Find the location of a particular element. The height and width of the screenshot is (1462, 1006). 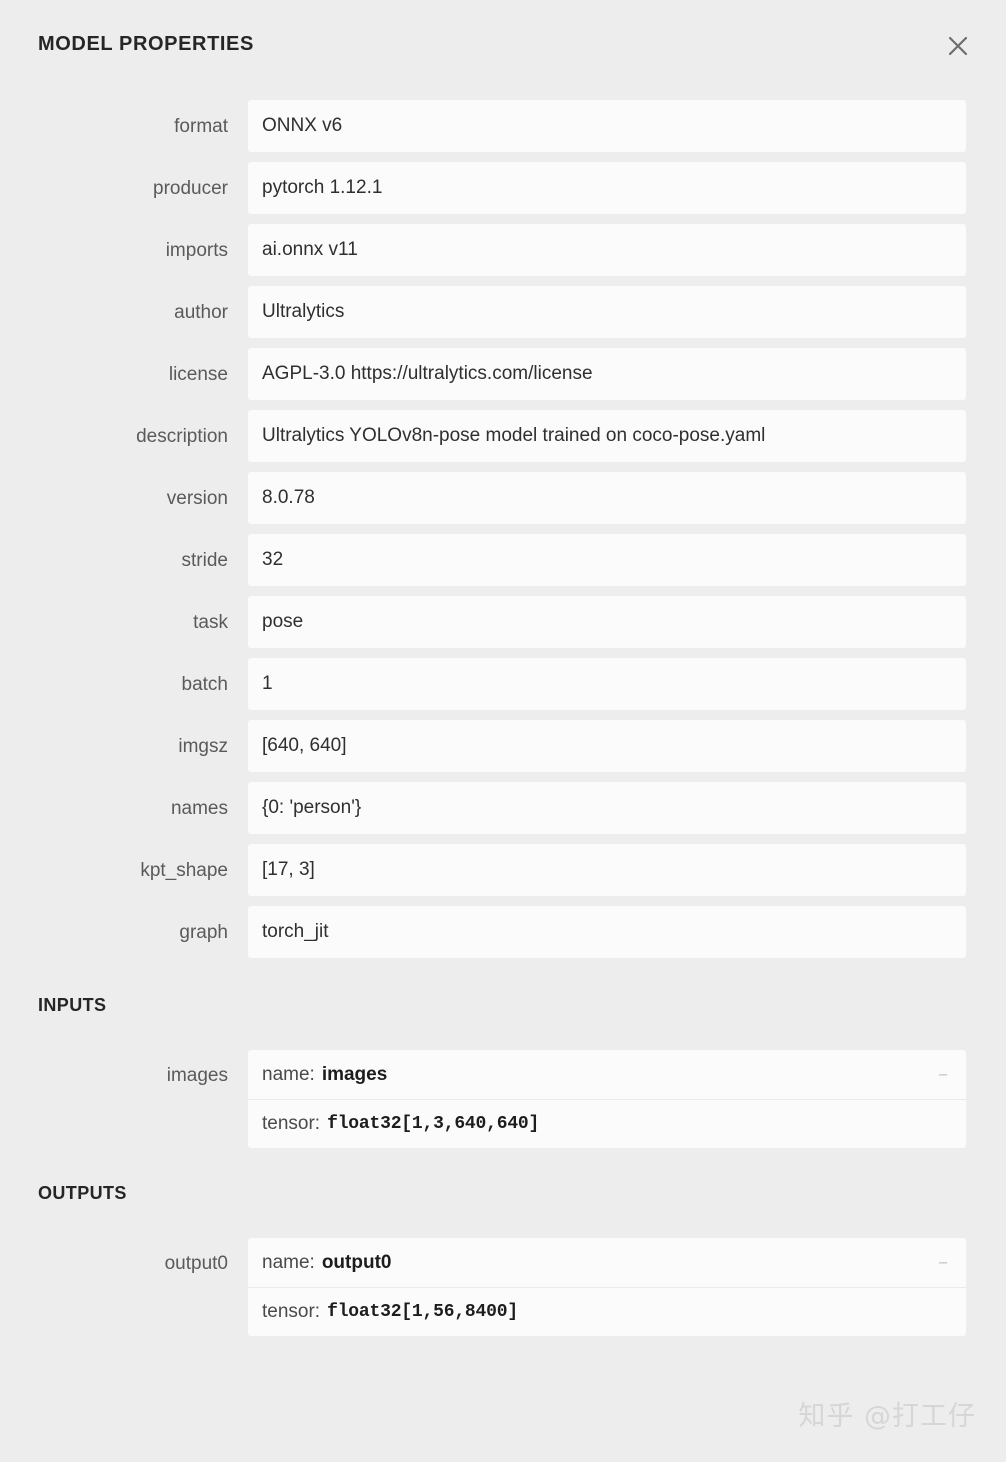

inputs-section-heading: INPUTS is located at coordinates (72, 1005).